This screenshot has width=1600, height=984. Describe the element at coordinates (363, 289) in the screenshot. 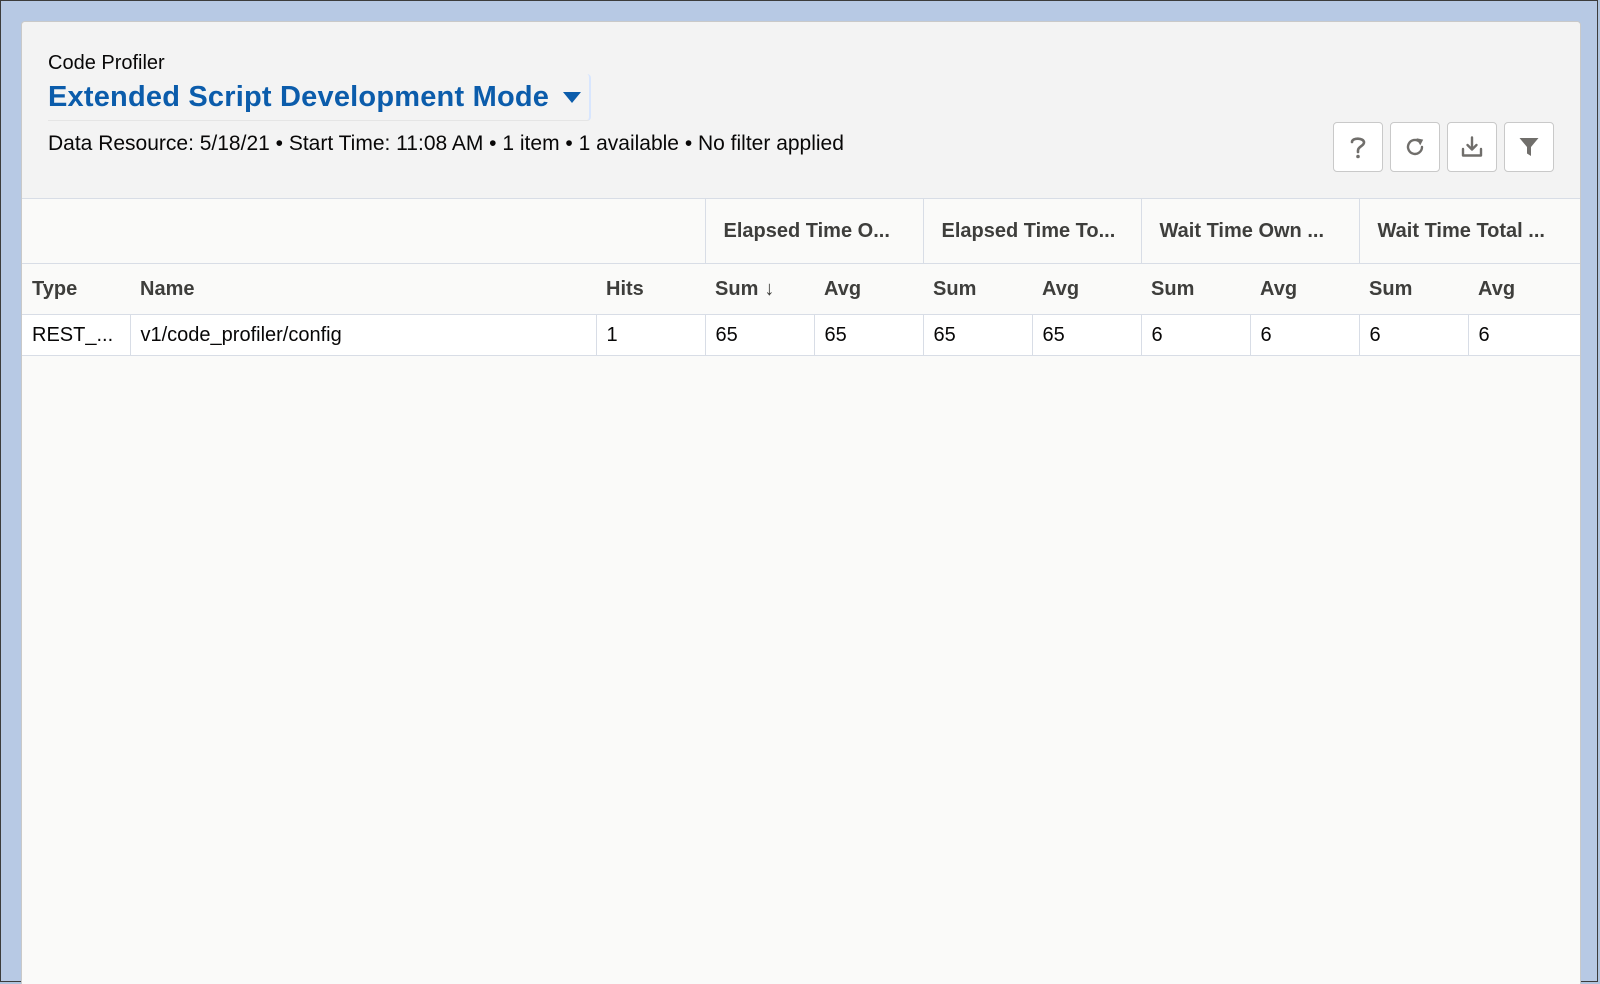

I see `column-header-name: Name` at that location.